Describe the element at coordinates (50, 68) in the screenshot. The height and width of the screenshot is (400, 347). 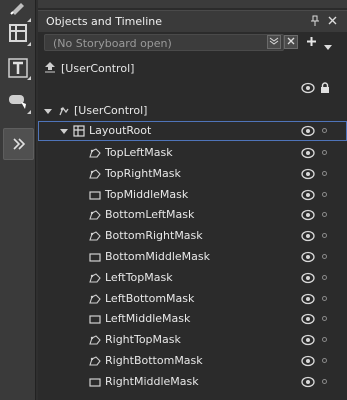
I see `scope-up-icon` at that location.